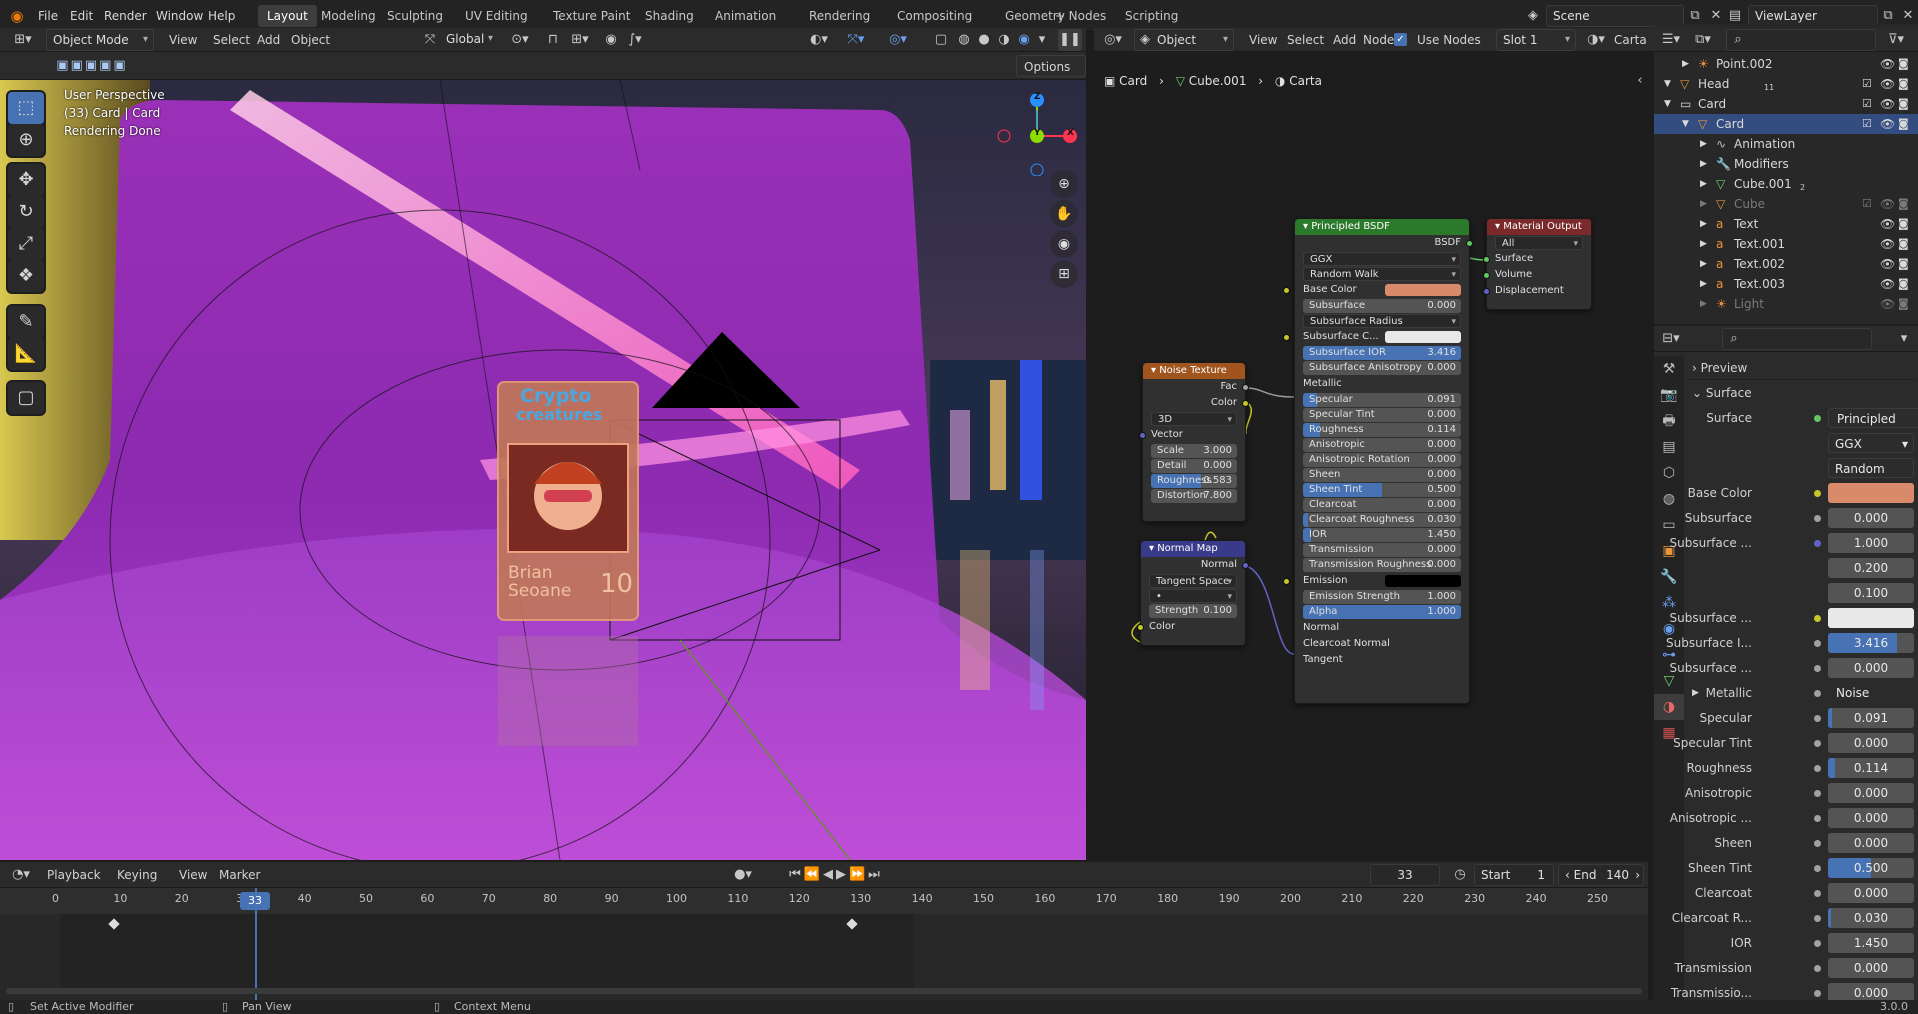 This screenshot has height=1014, width=1918. What do you see at coordinates (1601, 875) in the screenshot?
I see `end-frame-field: ‹ End 140 ›` at bounding box center [1601, 875].